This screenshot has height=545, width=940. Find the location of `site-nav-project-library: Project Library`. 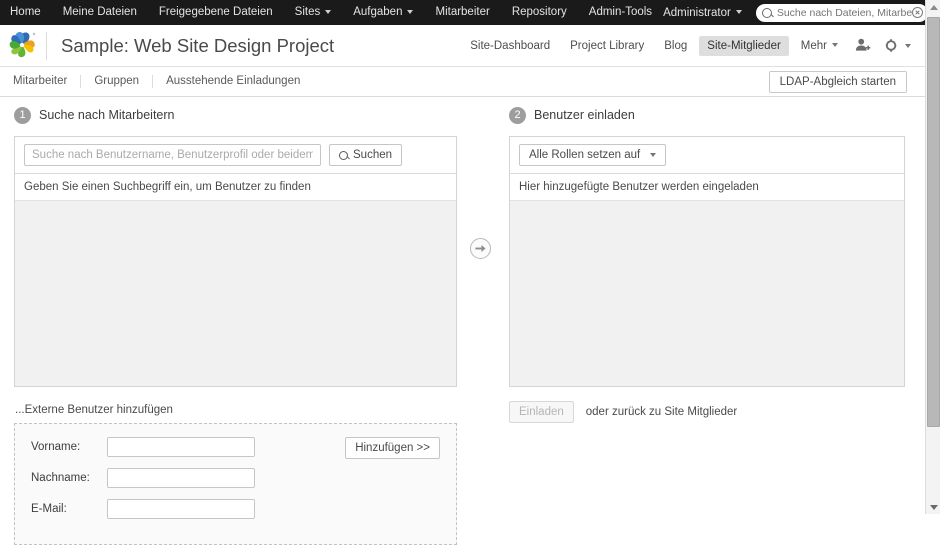

site-nav-project-library: Project Library is located at coordinates (607, 46).